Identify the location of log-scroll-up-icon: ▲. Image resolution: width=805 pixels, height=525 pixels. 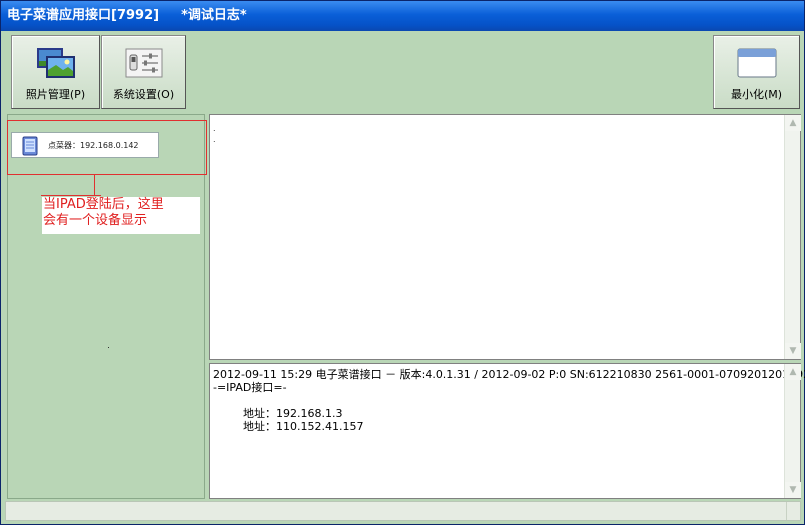
(793, 372).